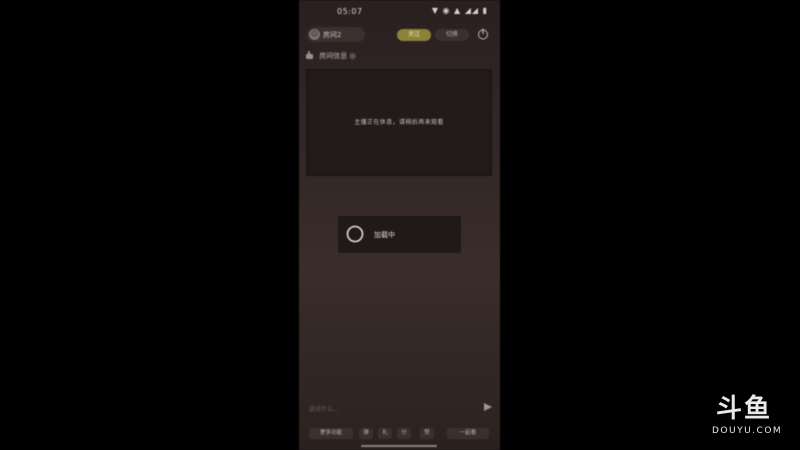 This screenshot has height=450, width=800. Describe the element at coordinates (366, 433) in the screenshot. I see `toolbar-danmaku-button: 弹` at that location.